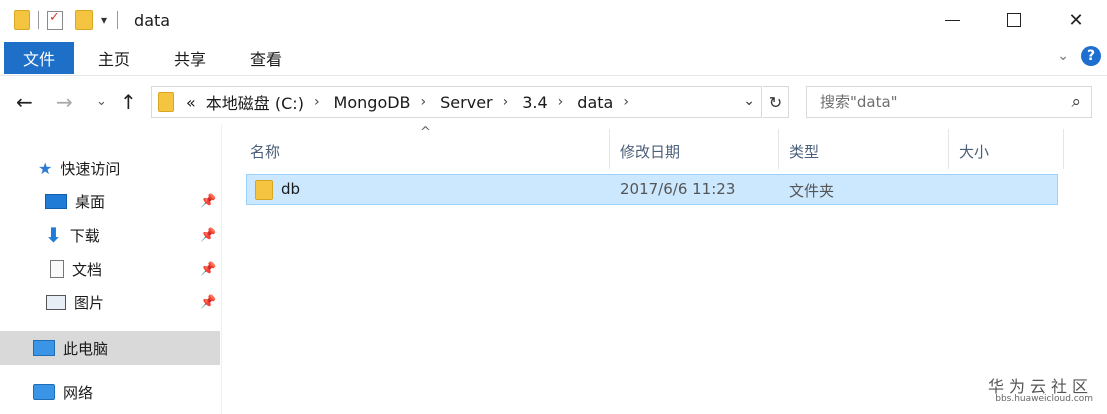 The width and height of the screenshot is (1107, 414). Describe the element at coordinates (24, 102) in the screenshot. I see `back-arrow-icon: ←` at that location.